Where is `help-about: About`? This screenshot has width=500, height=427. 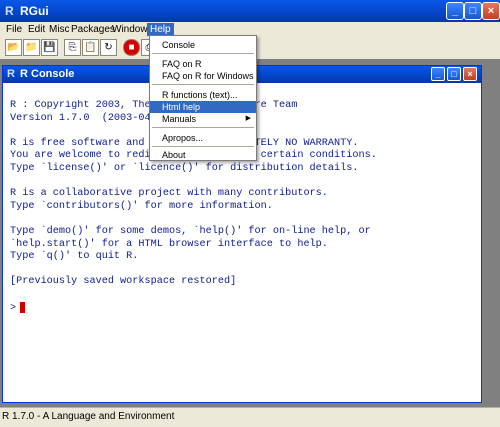
help-about: About is located at coordinates (203, 155).